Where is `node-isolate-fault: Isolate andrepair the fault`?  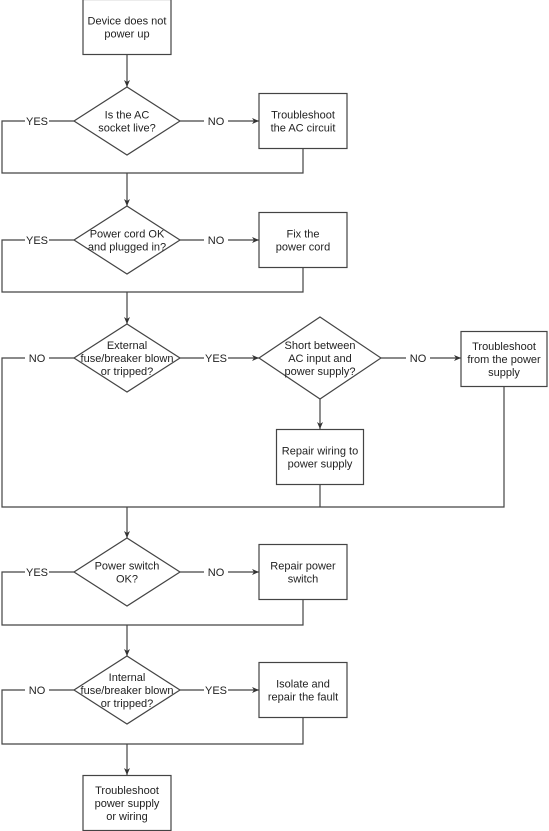
node-isolate-fault: Isolate andrepair the fault is located at coordinates (303, 690).